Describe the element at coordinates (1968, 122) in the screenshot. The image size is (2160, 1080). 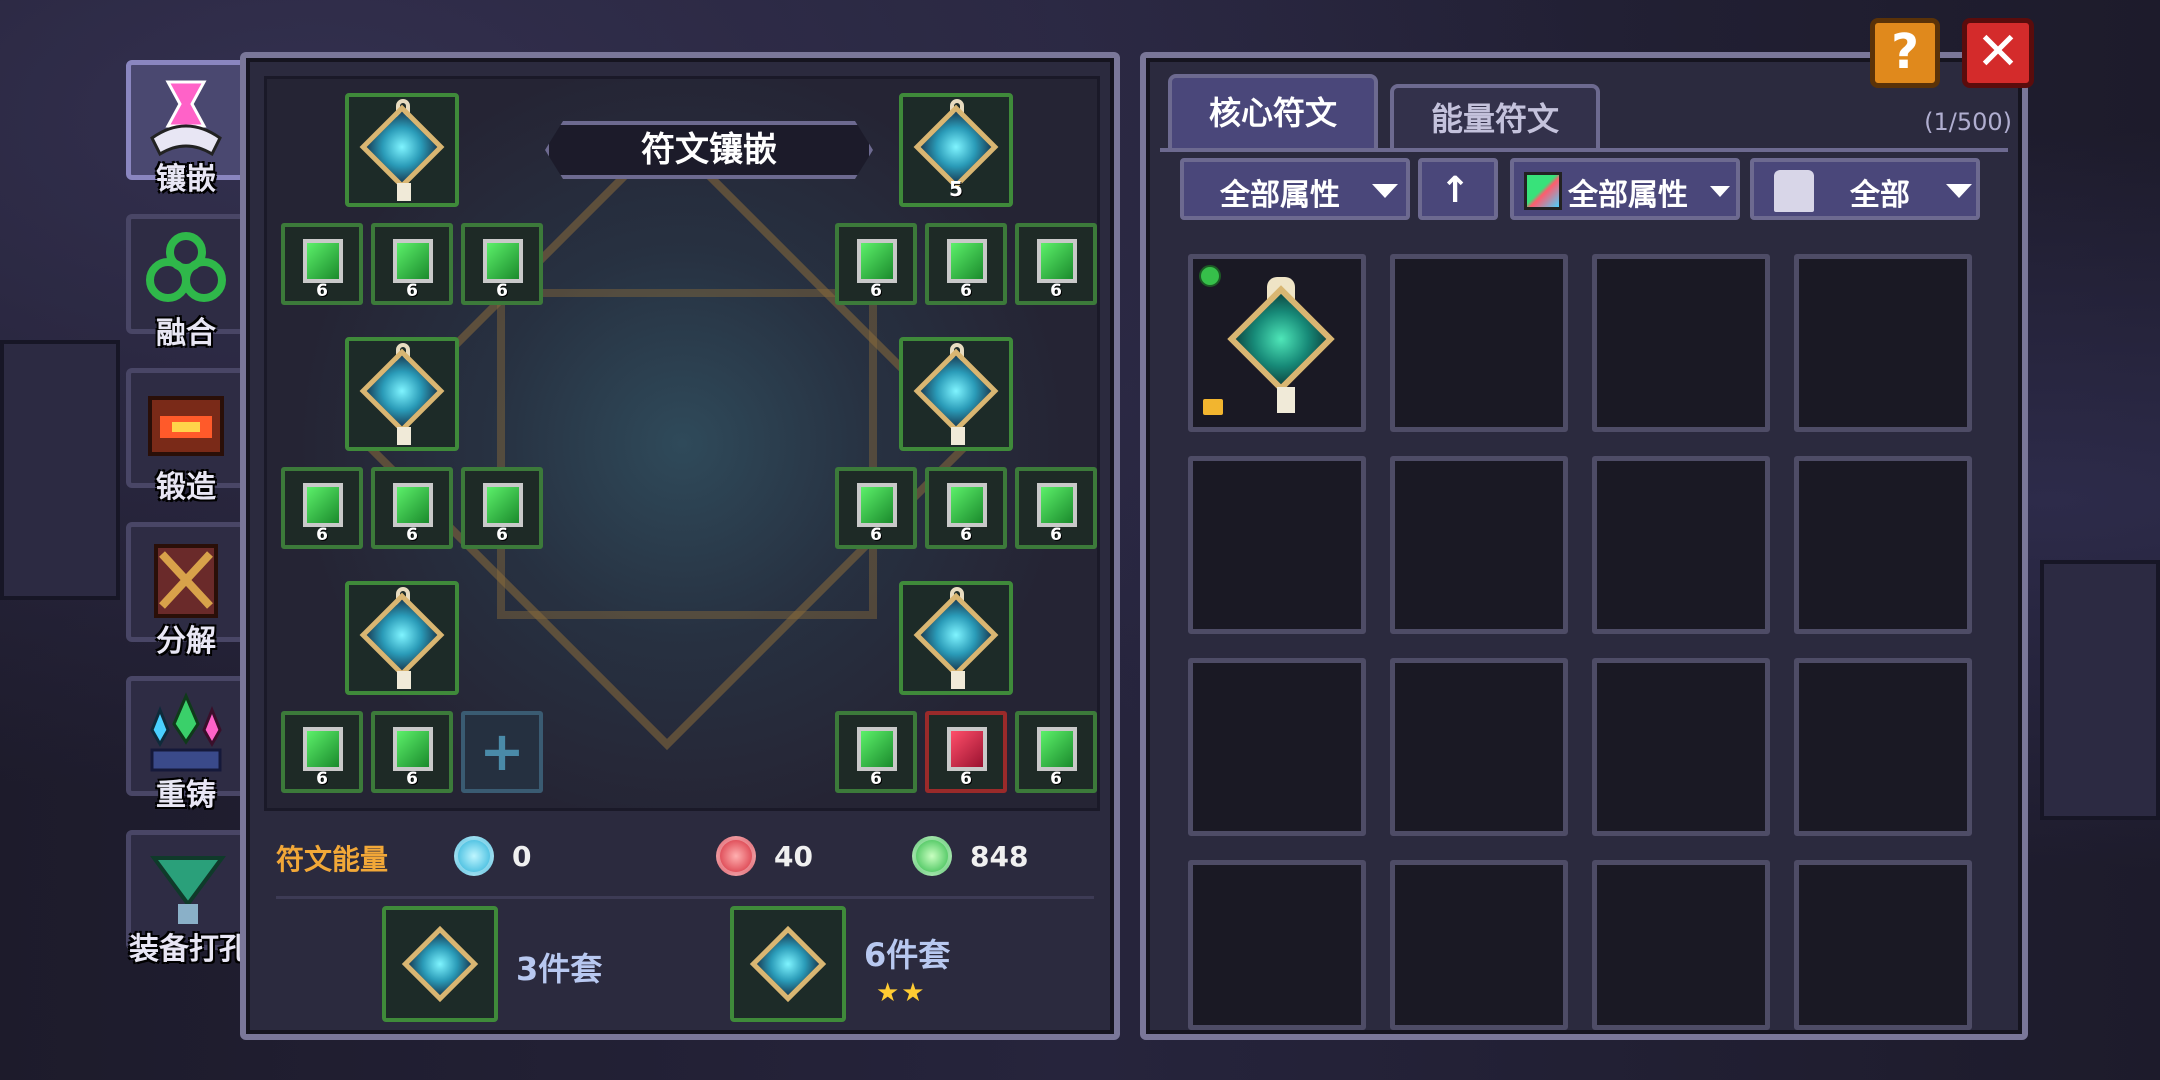
I see `inventory-count: (1/500)` at that location.